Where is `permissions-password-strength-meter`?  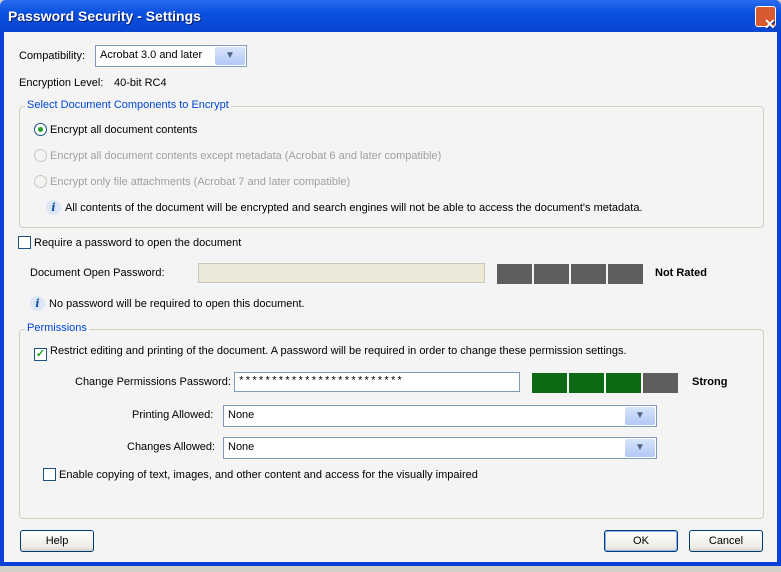 permissions-password-strength-meter is located at coordinates (605, 383).